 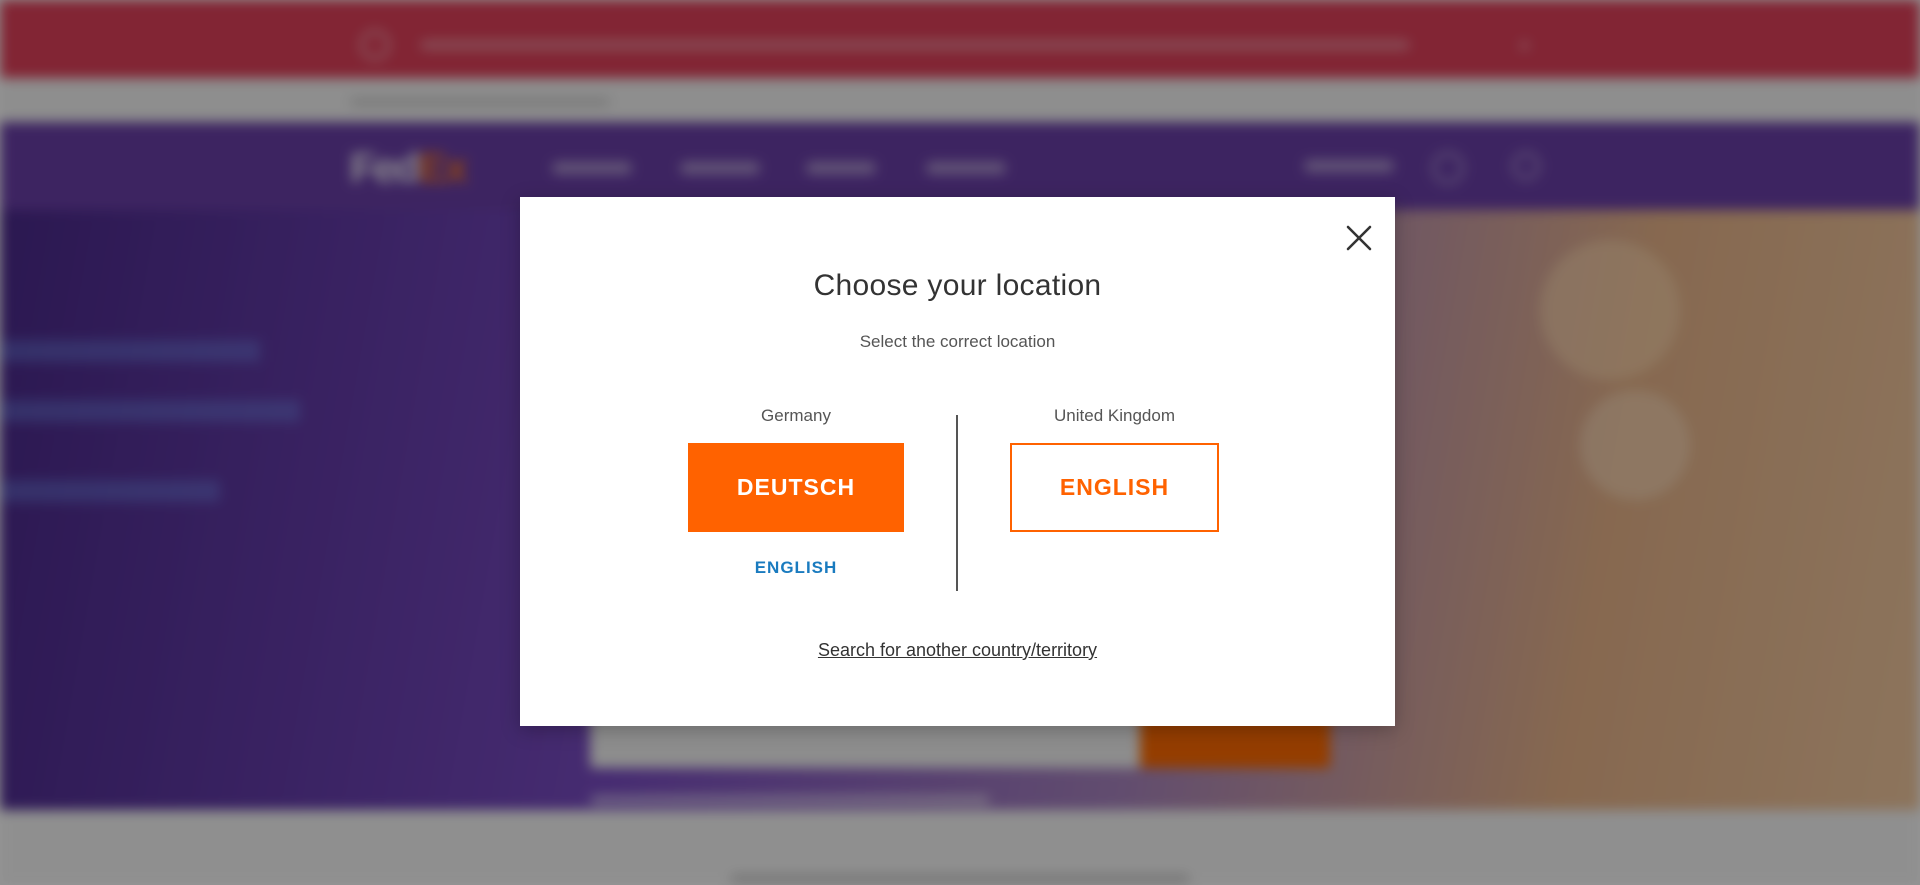 I want to click on deutsch-button: DEUTSCH, so click(x=796, y=487).